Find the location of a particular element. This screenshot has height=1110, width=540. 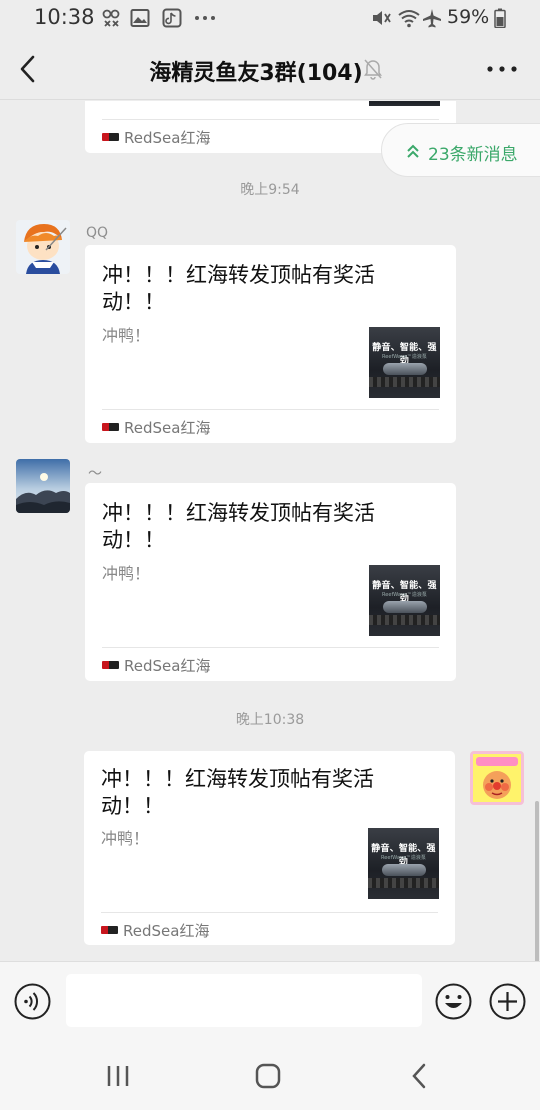

sender-name: ～ is located at coordinates (95, 474).